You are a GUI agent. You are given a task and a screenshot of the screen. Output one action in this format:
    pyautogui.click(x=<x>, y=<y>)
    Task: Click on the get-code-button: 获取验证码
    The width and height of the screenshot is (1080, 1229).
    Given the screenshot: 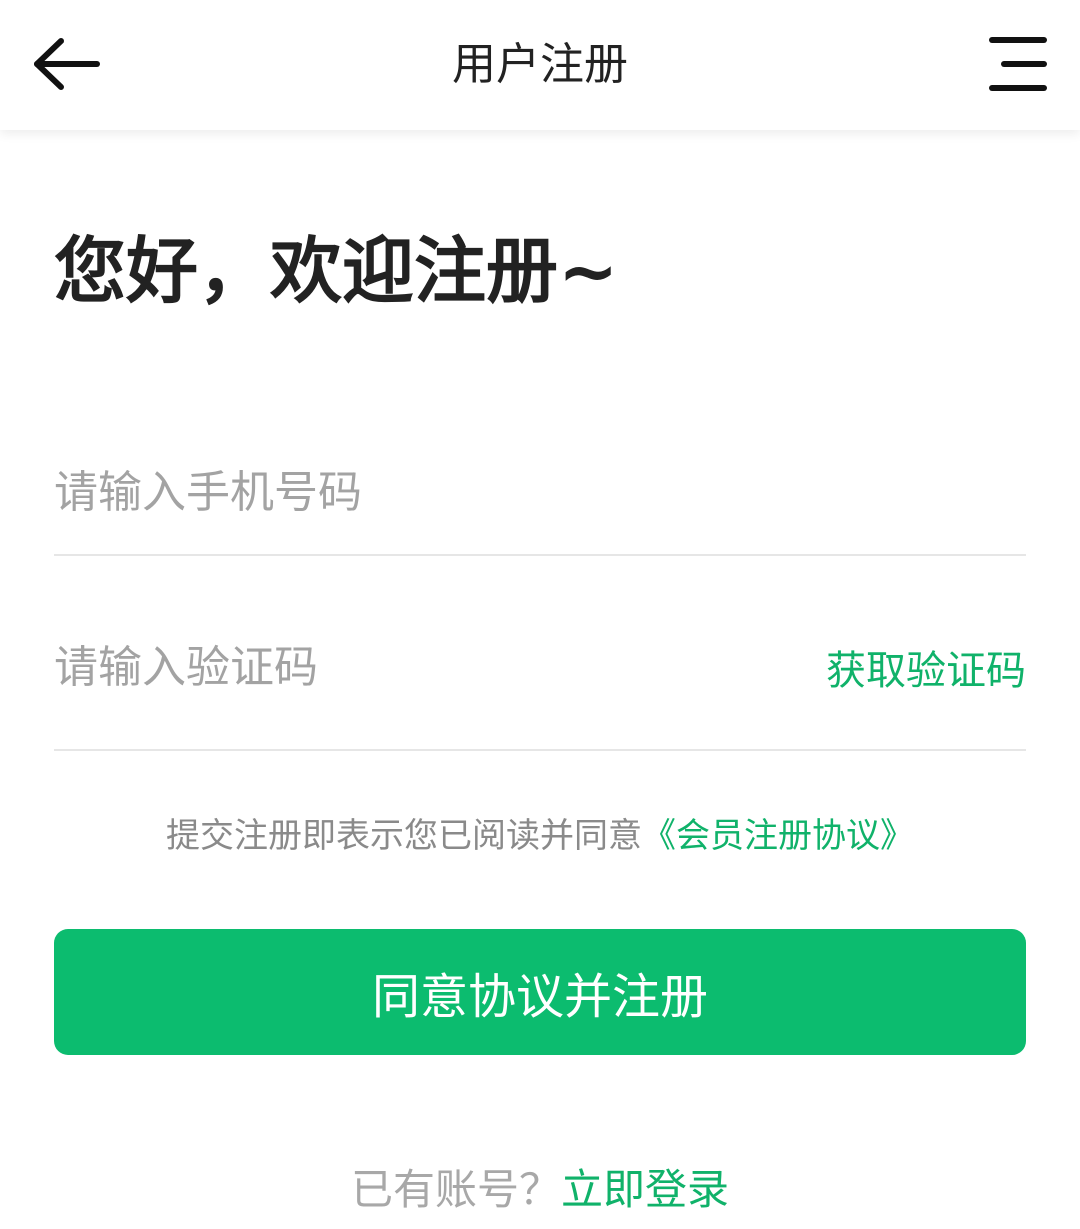 What is the action you would take?
    pyautogui.click(x=926, y=667)
    